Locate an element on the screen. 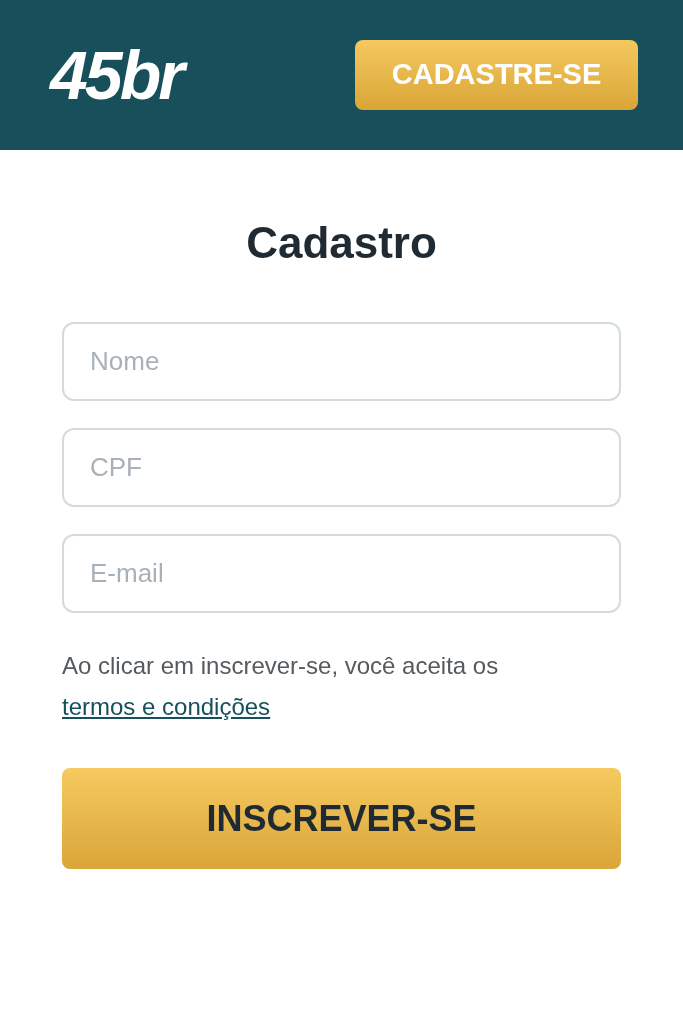  page-title: Cadastro is located at coordinates (341, 243).